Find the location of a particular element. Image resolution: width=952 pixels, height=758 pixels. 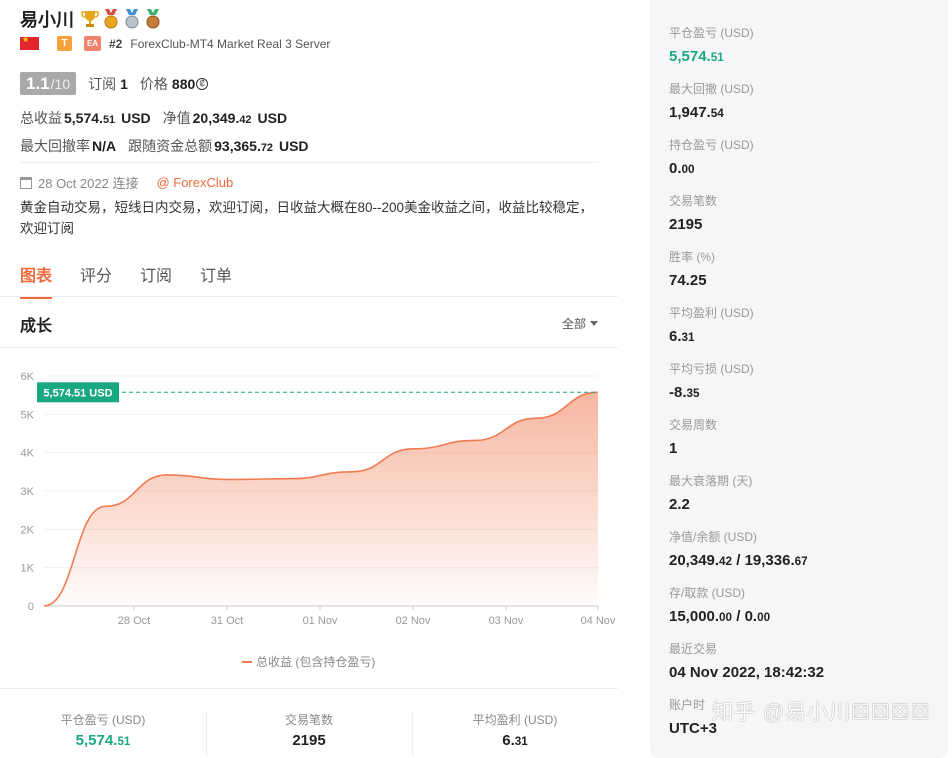

y-tick-label: 6K is located at coordinates (28, 377).